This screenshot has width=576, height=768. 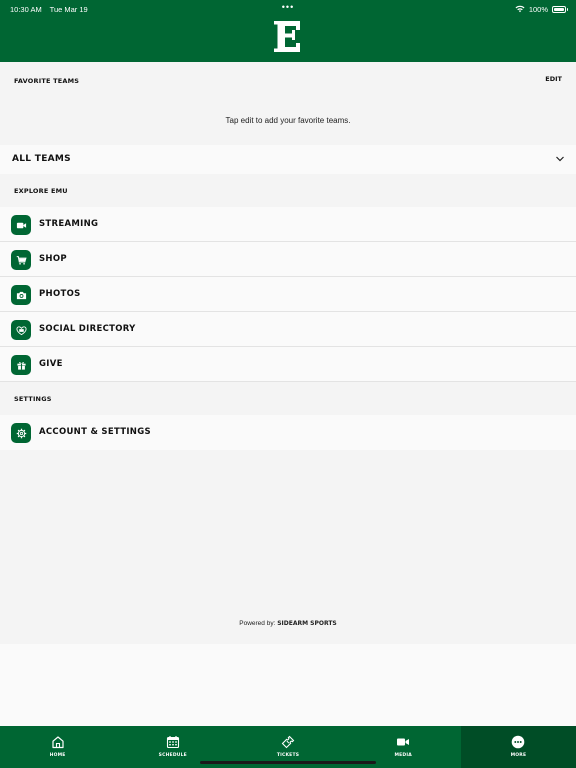 What do you see at coordinates (538, 9) in the screenshot?
I see `battery-percent: 100%` at bounding box center [538, 9].